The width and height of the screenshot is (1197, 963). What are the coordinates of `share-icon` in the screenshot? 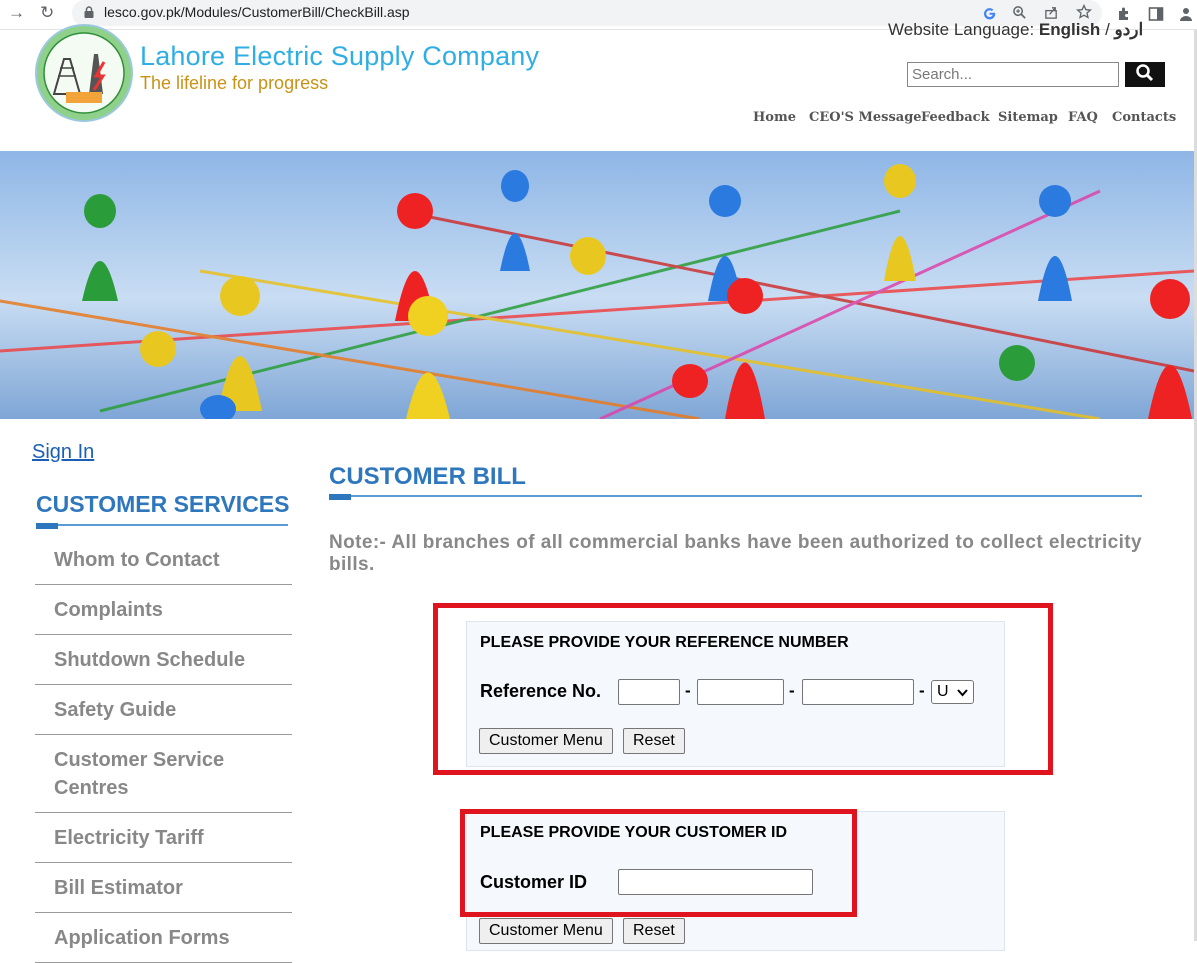 It's located at (1051, 12).